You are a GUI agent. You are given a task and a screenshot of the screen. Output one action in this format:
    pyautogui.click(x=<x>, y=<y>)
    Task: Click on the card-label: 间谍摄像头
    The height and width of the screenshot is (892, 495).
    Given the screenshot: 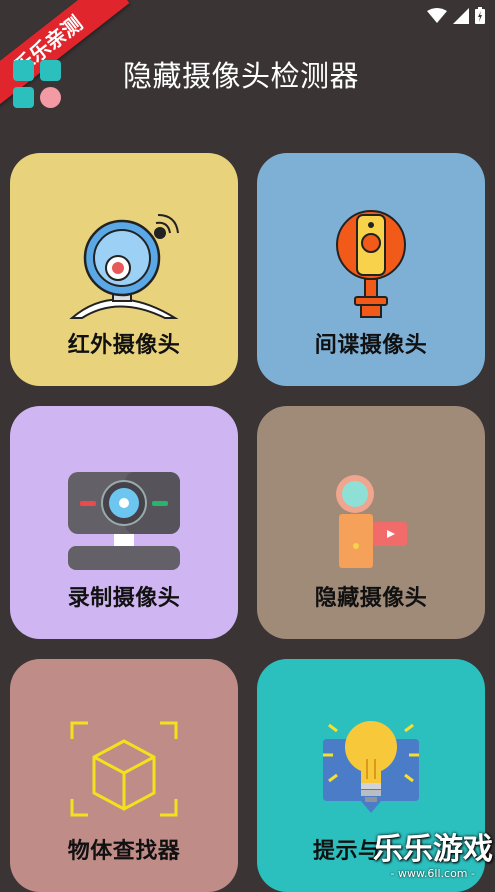 What is the action you would take?
    pyautogui.click(x=371, y=345)
    